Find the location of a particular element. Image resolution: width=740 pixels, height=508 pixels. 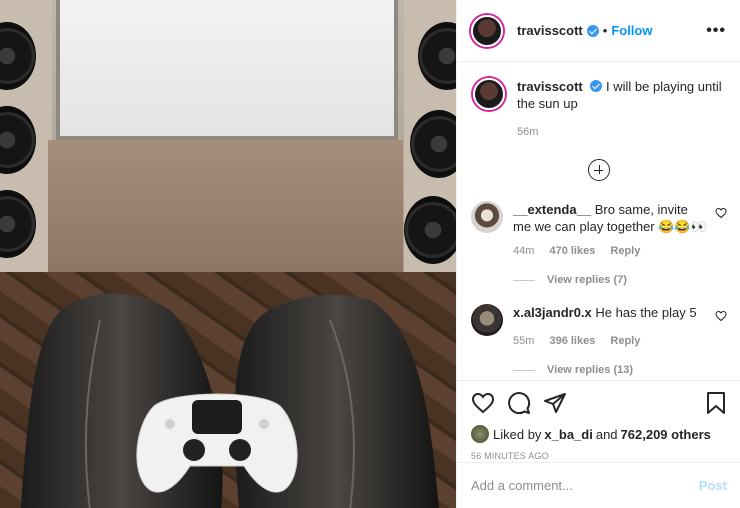

load-more-icon is located at coordinates (599, 170).